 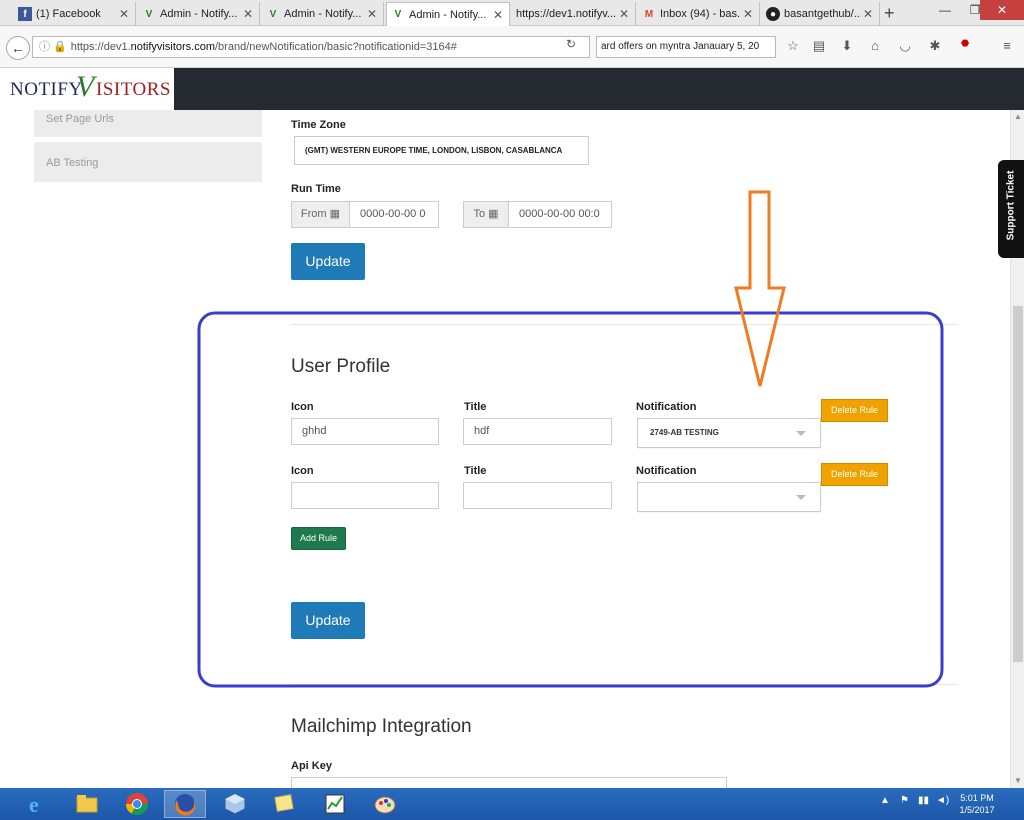 What do you see at coordinates (935, 46) in the screenshot?
I see `extension-icon: ✱` at bounding box center [935, 46].